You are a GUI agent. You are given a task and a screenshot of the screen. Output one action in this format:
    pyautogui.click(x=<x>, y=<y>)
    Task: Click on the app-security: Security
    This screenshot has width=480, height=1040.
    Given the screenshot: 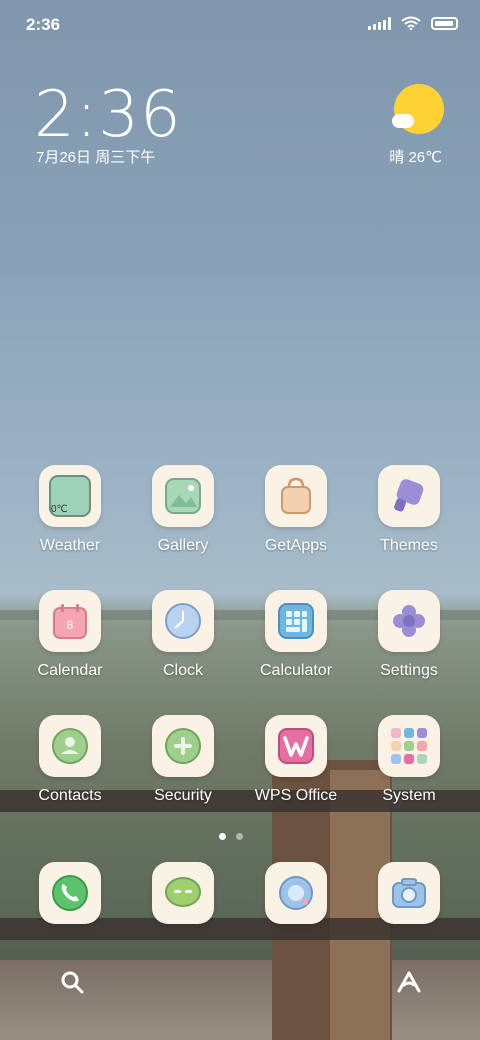 What is the action you would take?
    pyautogui.click(x=183, y=760)
    